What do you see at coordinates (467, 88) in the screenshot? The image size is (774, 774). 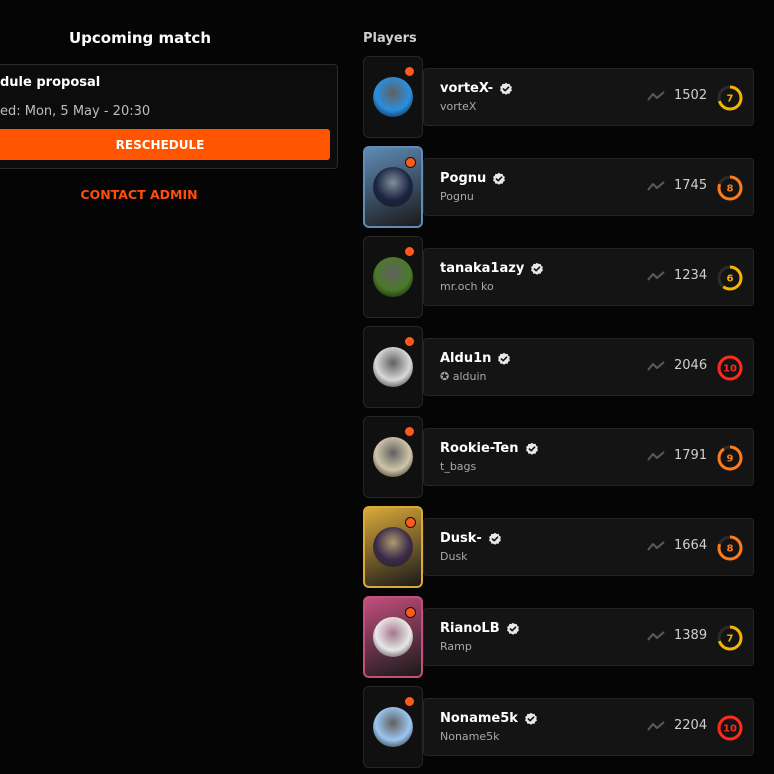 I see `player-name: vorteX-` at bounding box center [467, 88].